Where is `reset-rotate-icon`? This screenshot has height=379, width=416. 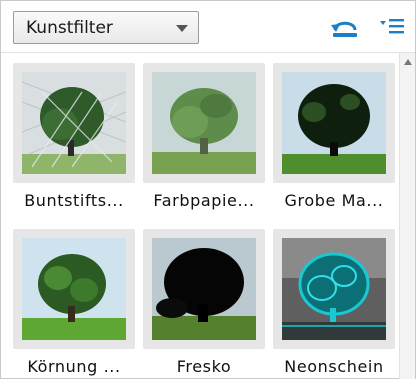
reset-rotate-icon is located at coordinates (344, 29).